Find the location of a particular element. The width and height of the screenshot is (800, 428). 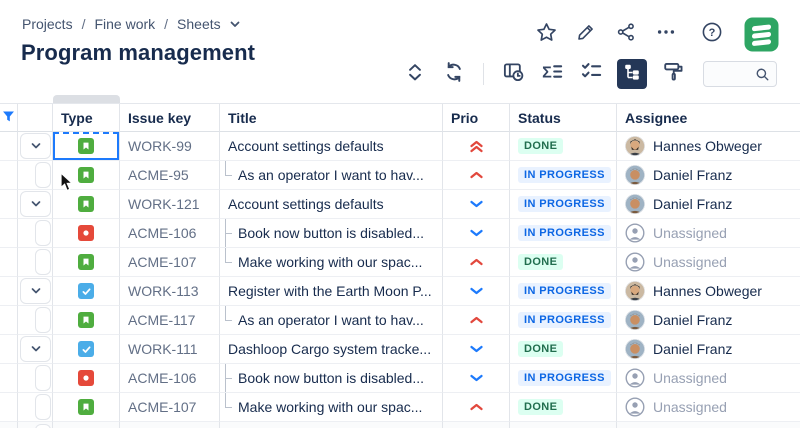

share-button is located at coordinates (626, 34).